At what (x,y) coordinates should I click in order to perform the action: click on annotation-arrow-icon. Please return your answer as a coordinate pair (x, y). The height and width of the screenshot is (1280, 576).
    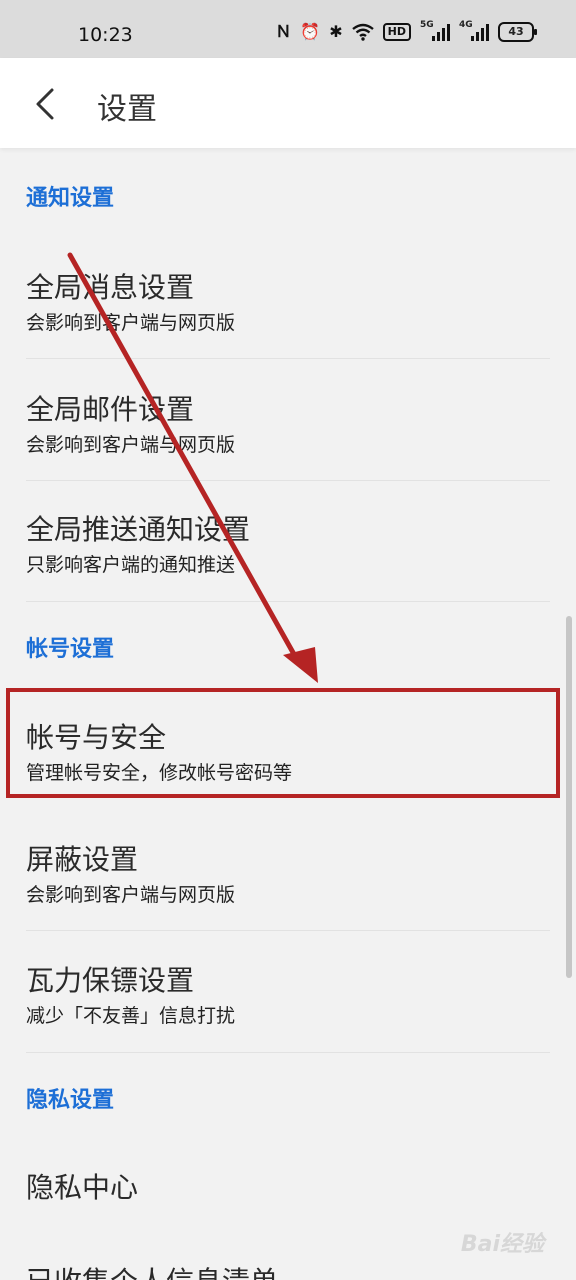
    Looking at the image, I should click on (192, 467).